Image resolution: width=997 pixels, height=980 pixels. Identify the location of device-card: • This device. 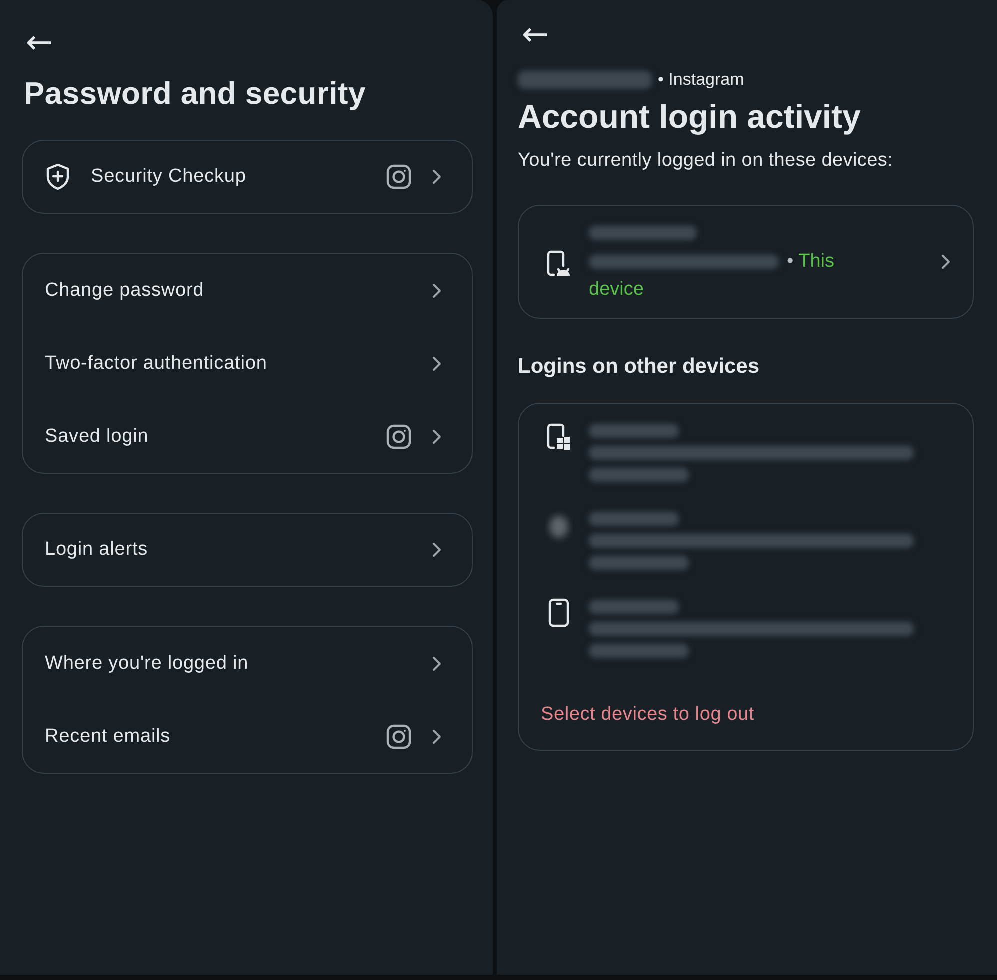
(746, 262).